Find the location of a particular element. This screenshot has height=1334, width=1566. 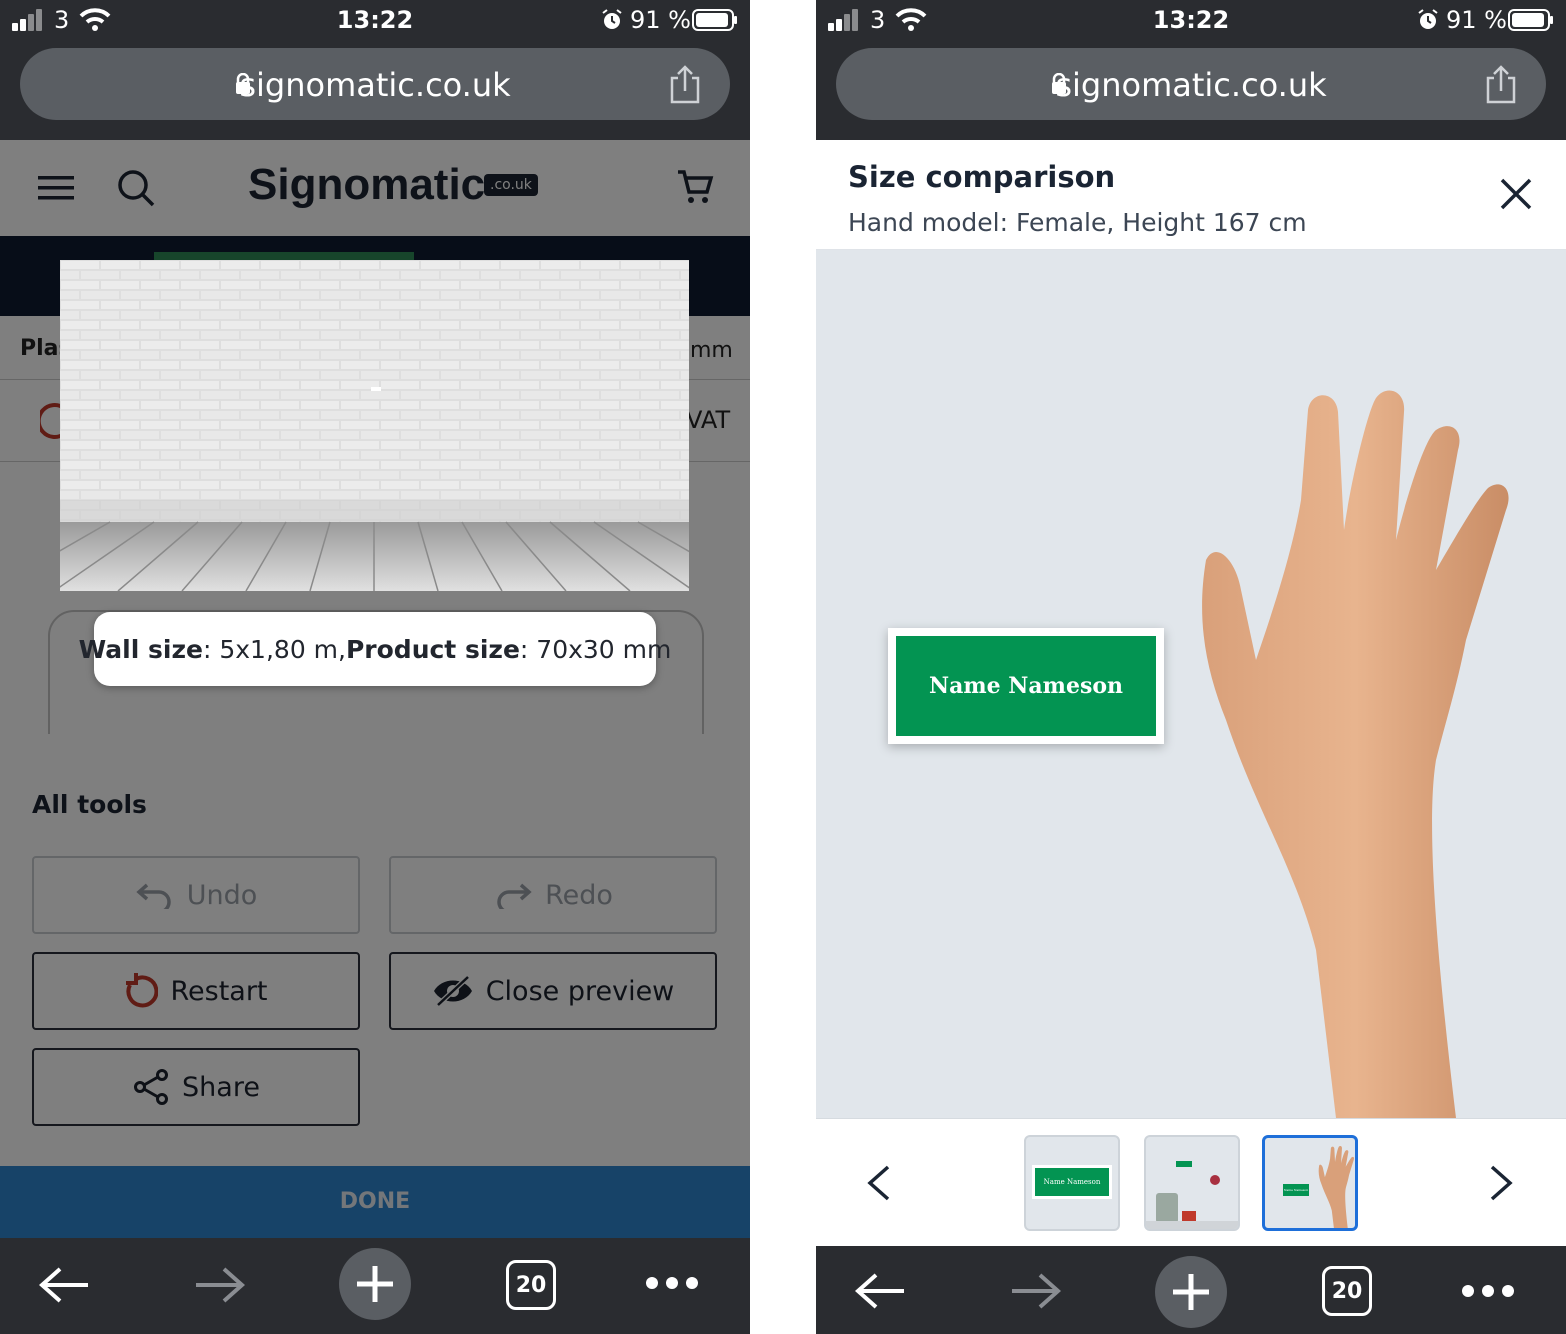

close-icon is located at coordinates (1516, 194).